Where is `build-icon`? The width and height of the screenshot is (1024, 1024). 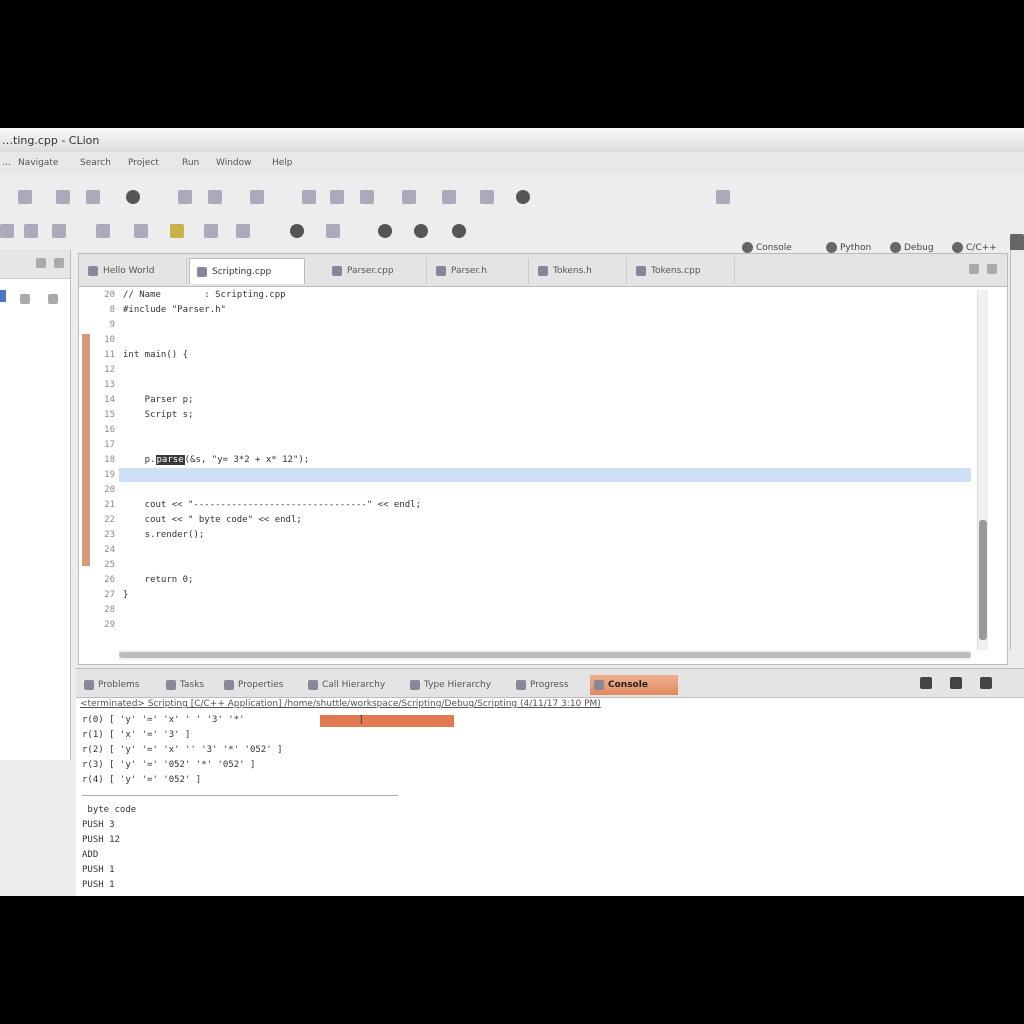 build-icon is located at coordinates (133, 197).